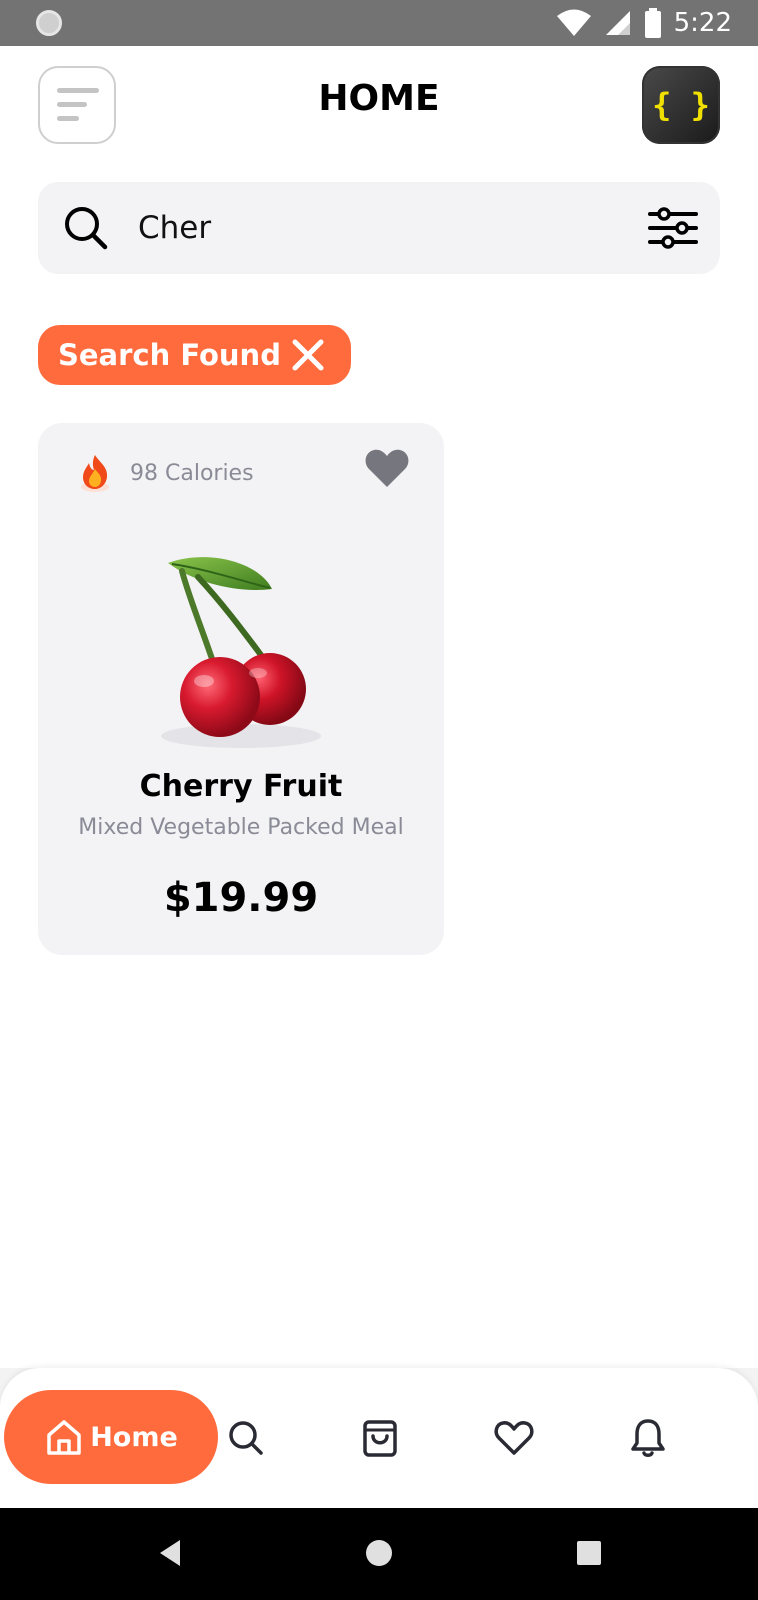 Image resolution: width=758 pixels, height=1600 pixels. I want to click on search-found-chip: Search Found, so click(194, 355).